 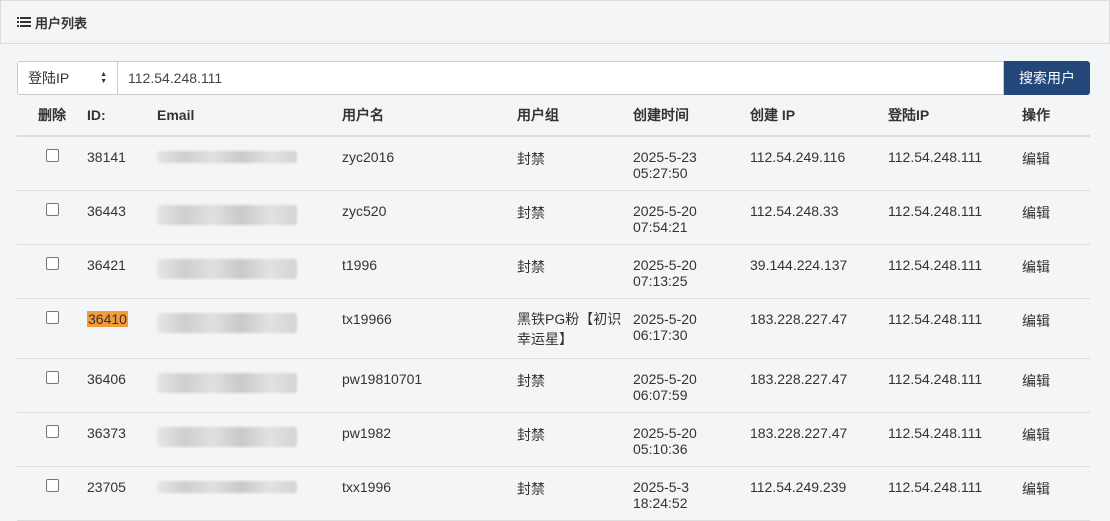 I want to click on create-ip: 112.54.249.116, so click(x=819, y=163).